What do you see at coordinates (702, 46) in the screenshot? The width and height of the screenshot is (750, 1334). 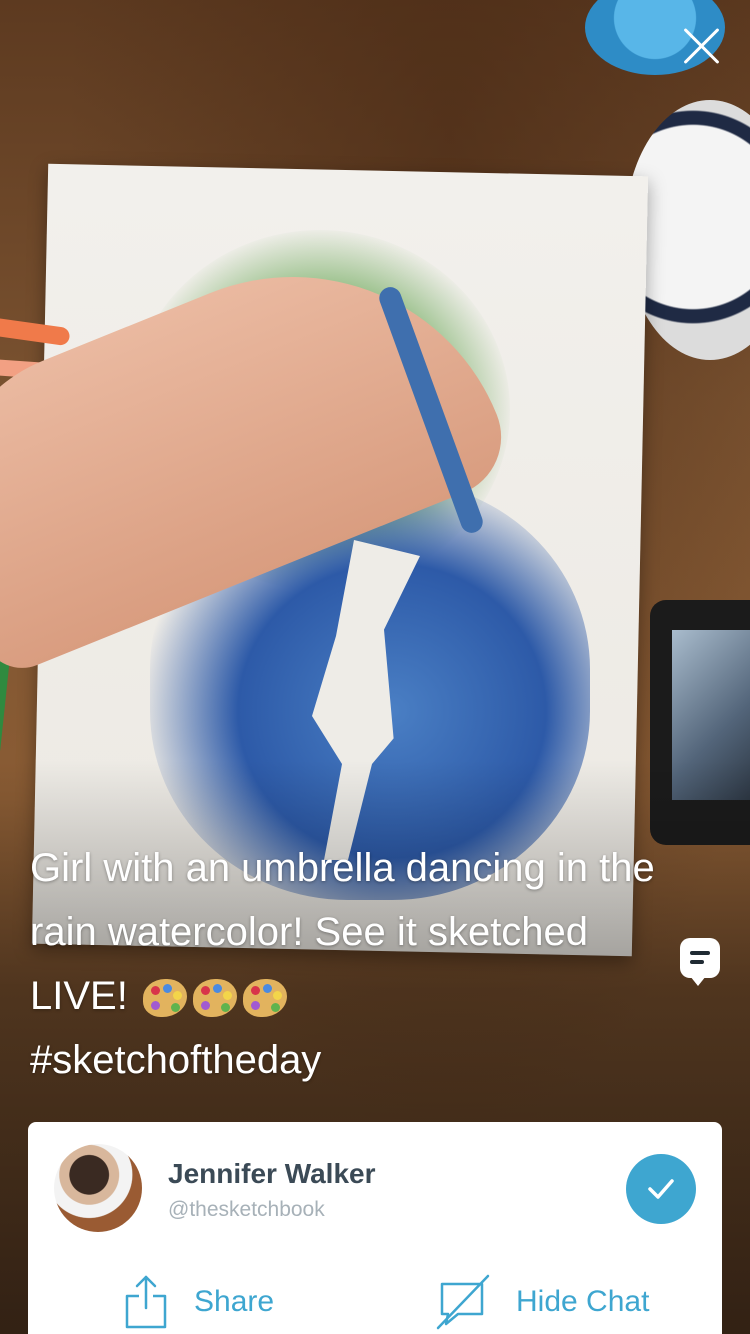 I see `close-icon` at bounding box center [702, 46].